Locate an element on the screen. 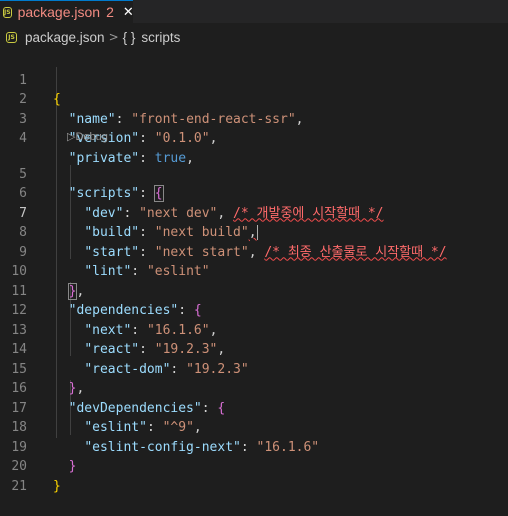  code-line: 20 } is located at coordinates (254, 466).